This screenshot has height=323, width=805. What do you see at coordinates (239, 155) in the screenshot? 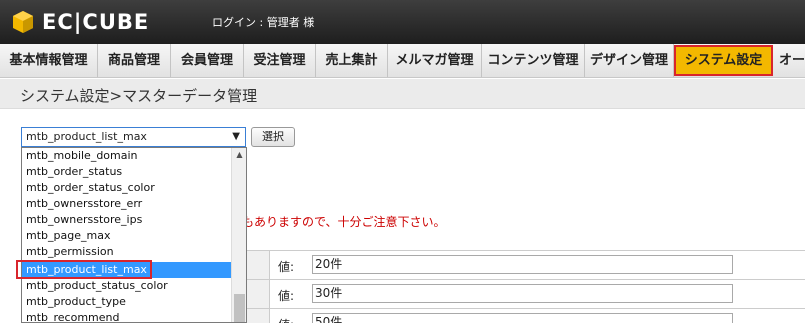
I see `scroll-up-arrow-icon: ▲` at bounding box center [239, 155].